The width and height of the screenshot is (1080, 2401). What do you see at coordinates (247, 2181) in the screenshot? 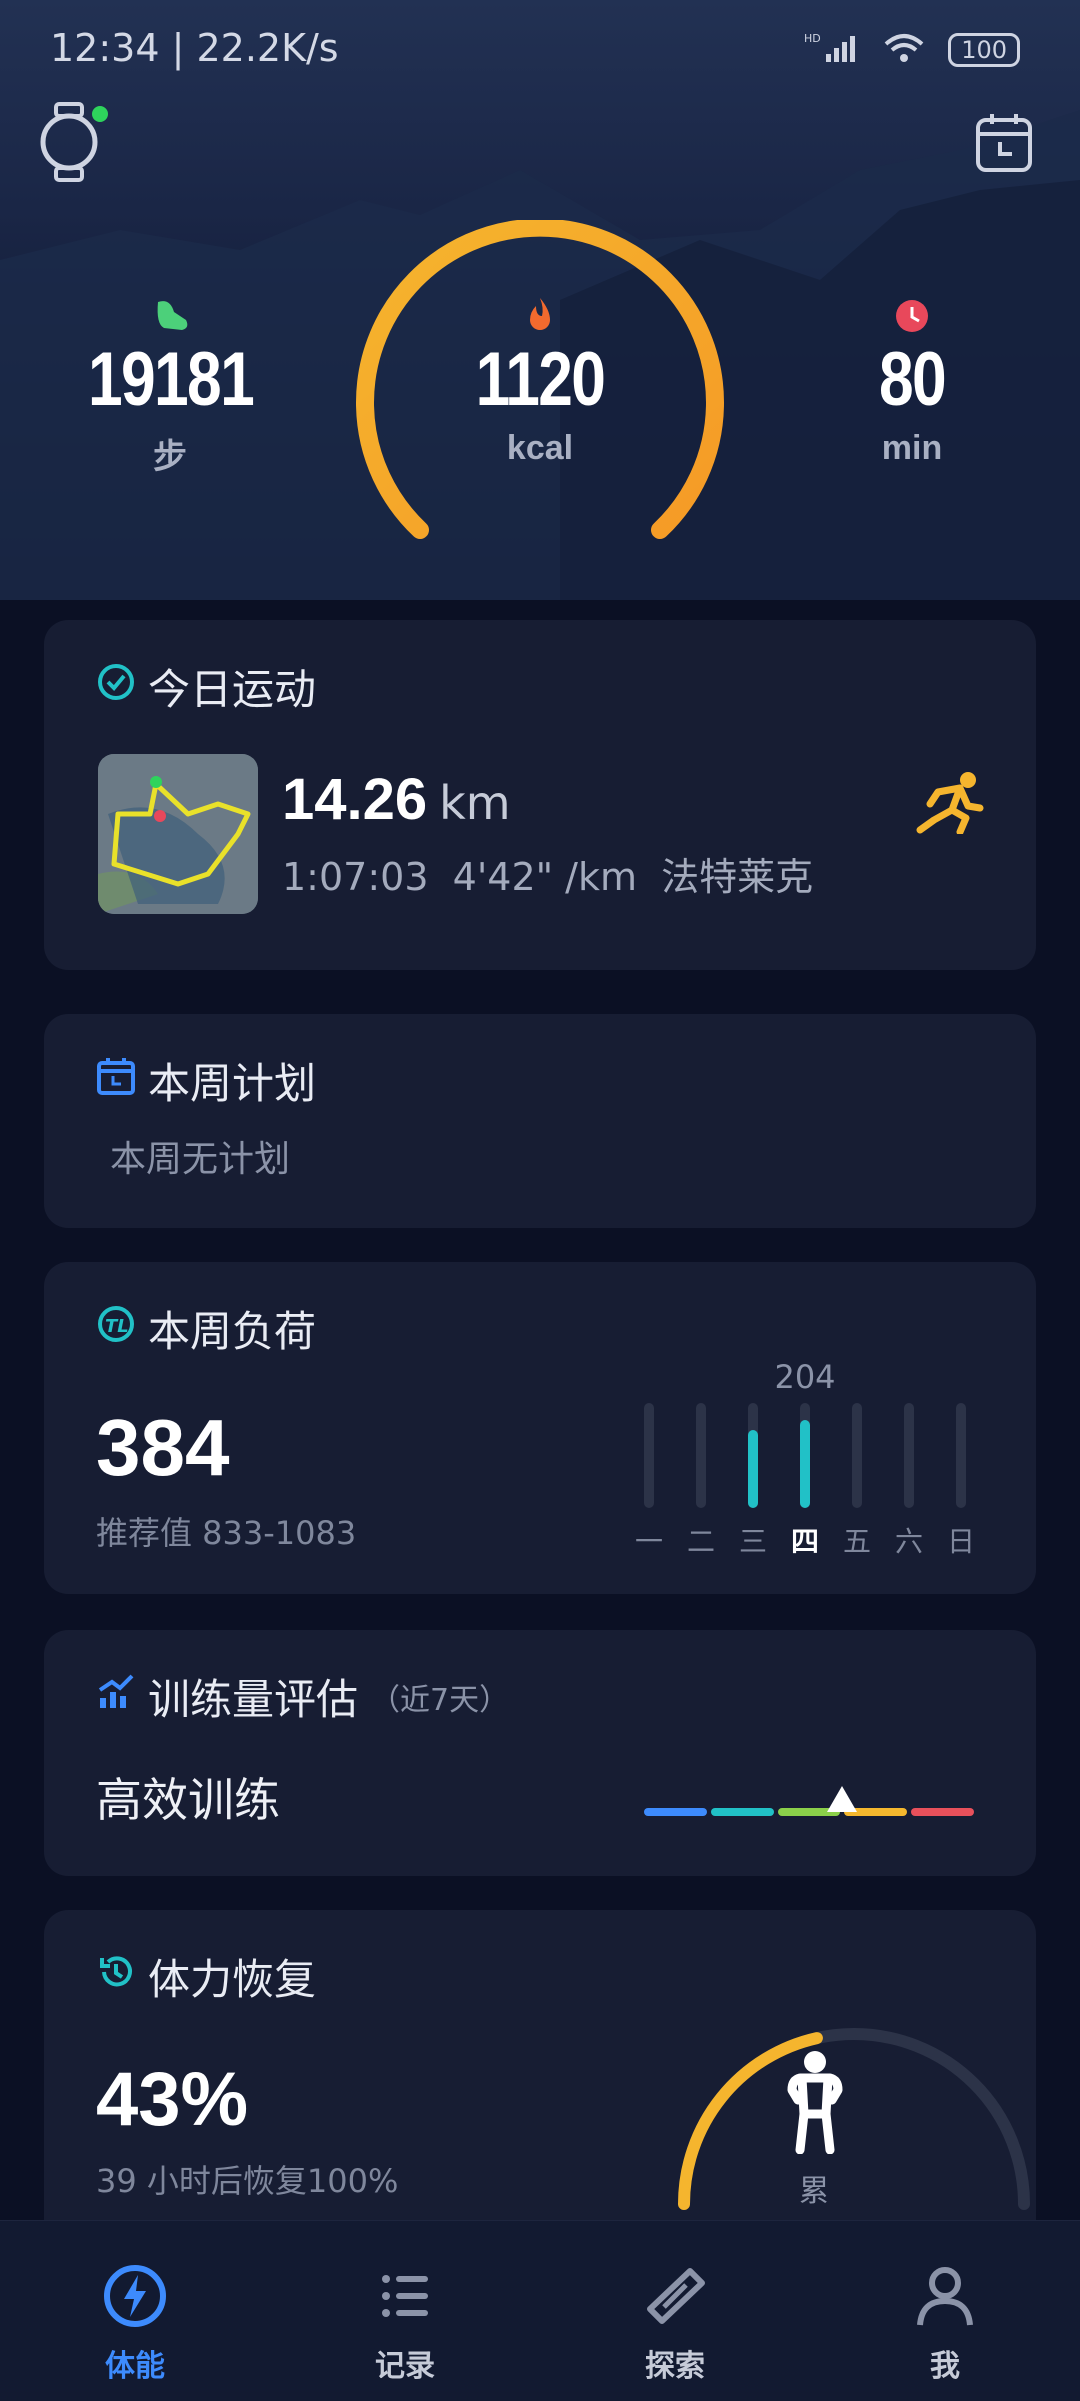
I see `recovery-note: 39 小时后恢复100%` at bounding box center [247, 2181].